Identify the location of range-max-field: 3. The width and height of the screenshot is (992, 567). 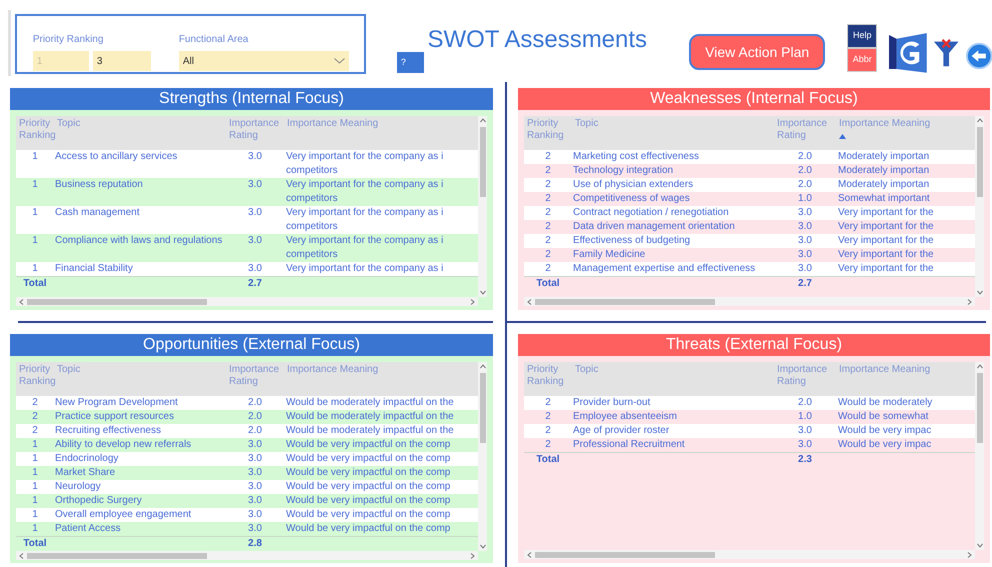
(121, 61).